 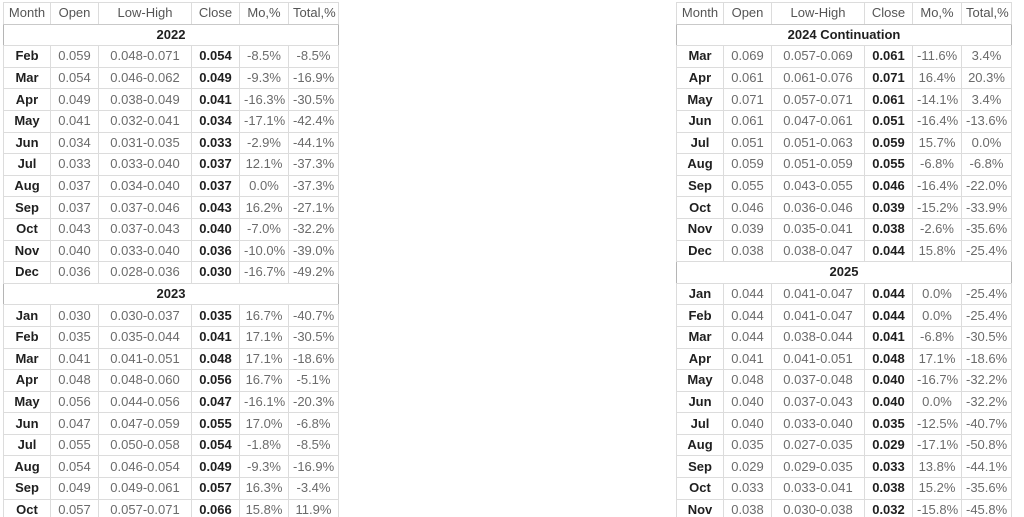 I want to click on cell-monthly-pct: -15.8%, so click(x=937, y=507).